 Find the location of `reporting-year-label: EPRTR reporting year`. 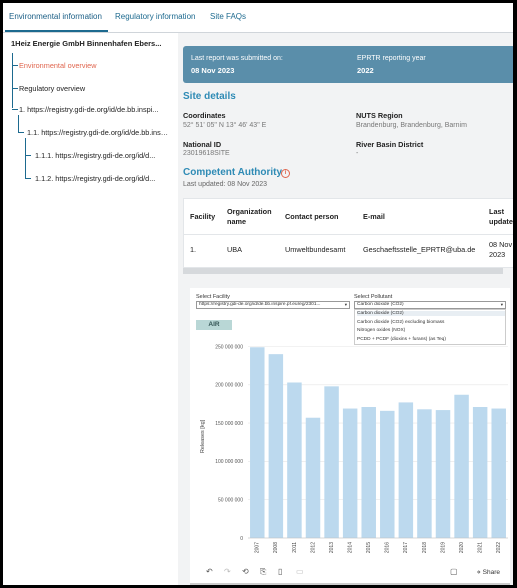

reporting-year-label: EPRTR reporting year is located at coordinates (391, 58).